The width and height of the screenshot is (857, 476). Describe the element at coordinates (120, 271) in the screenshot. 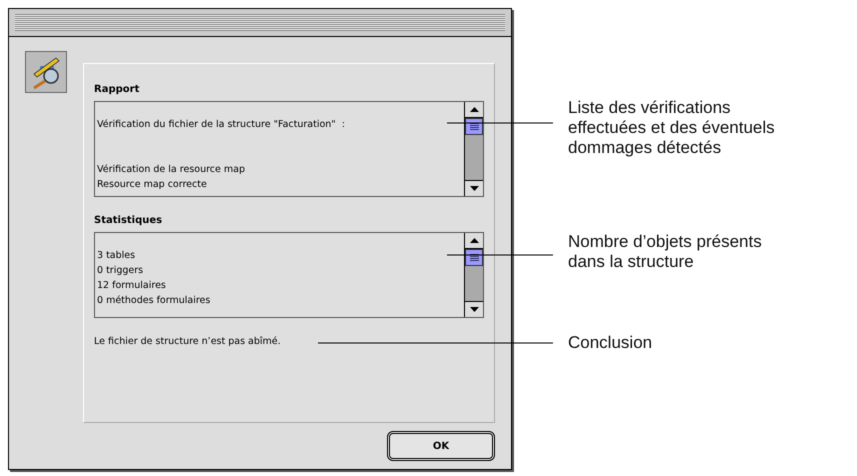

I see `report-line: 0 triggers` at that location.